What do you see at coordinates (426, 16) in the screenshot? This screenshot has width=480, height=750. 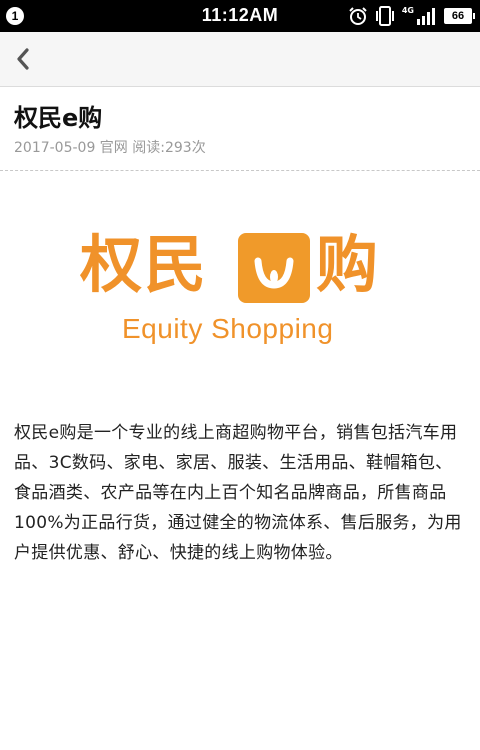 I see `signal-icon` at bounding box center [426, 16].